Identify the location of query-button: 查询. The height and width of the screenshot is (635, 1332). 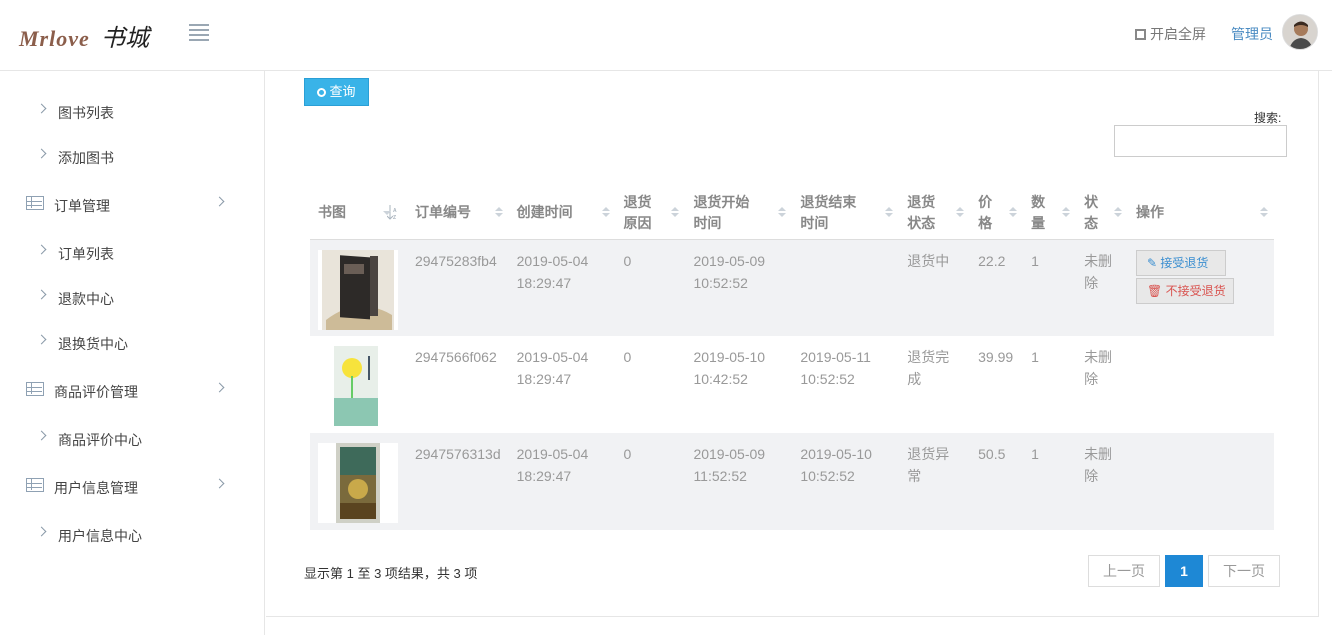
(336, 92).